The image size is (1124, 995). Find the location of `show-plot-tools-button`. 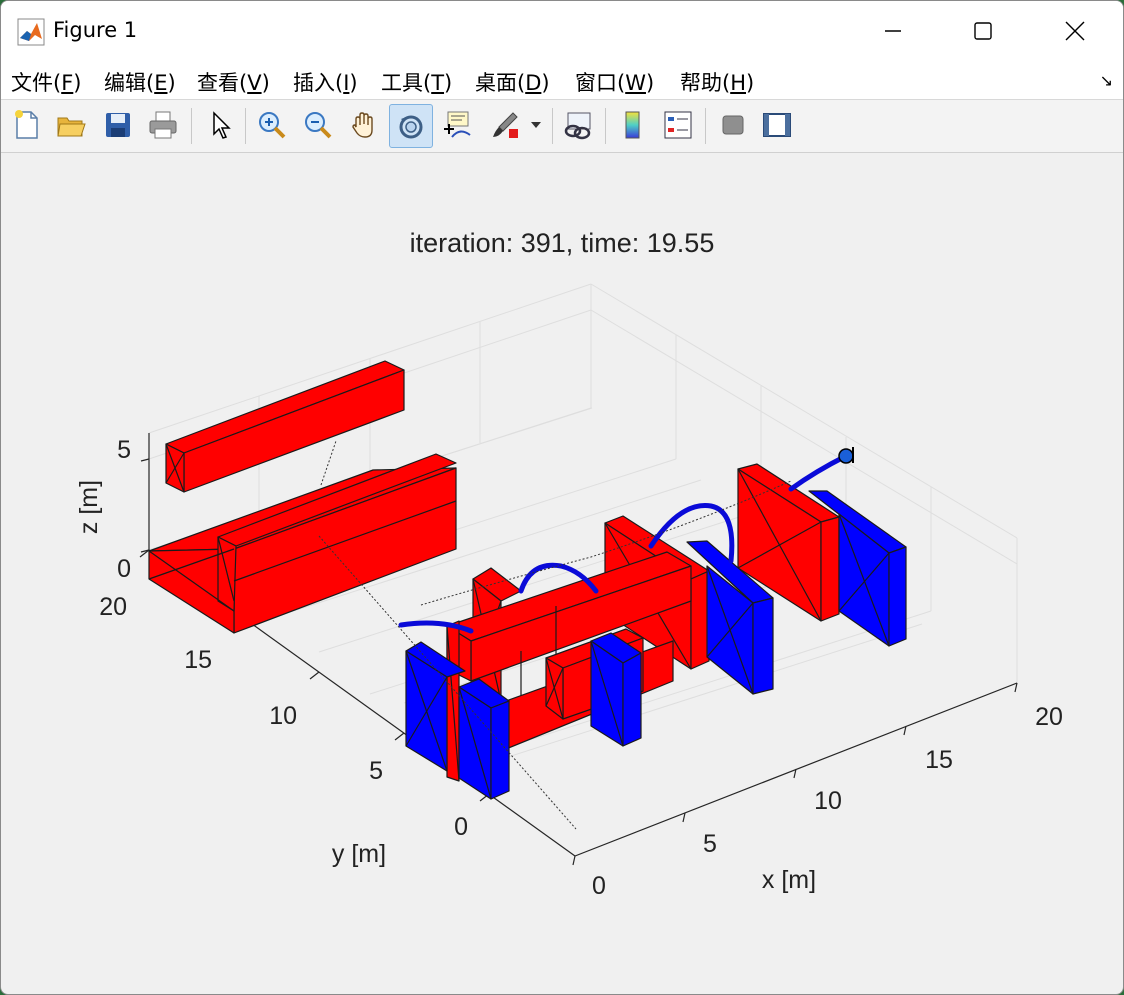

show-plot-tools-button is located at coordinates (777, 125).